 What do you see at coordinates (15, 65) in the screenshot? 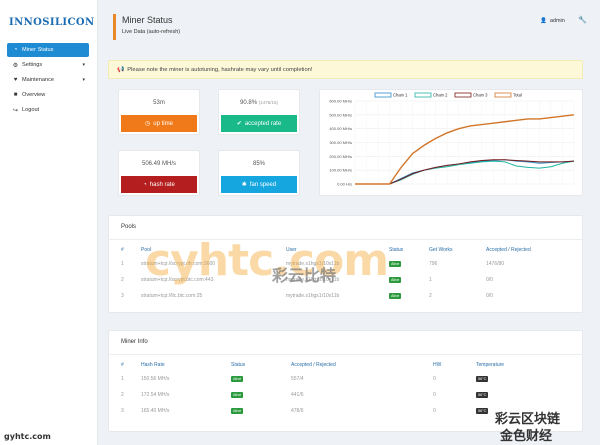
I see `gear-icon: ⚙` at bounding box center [15, 65].